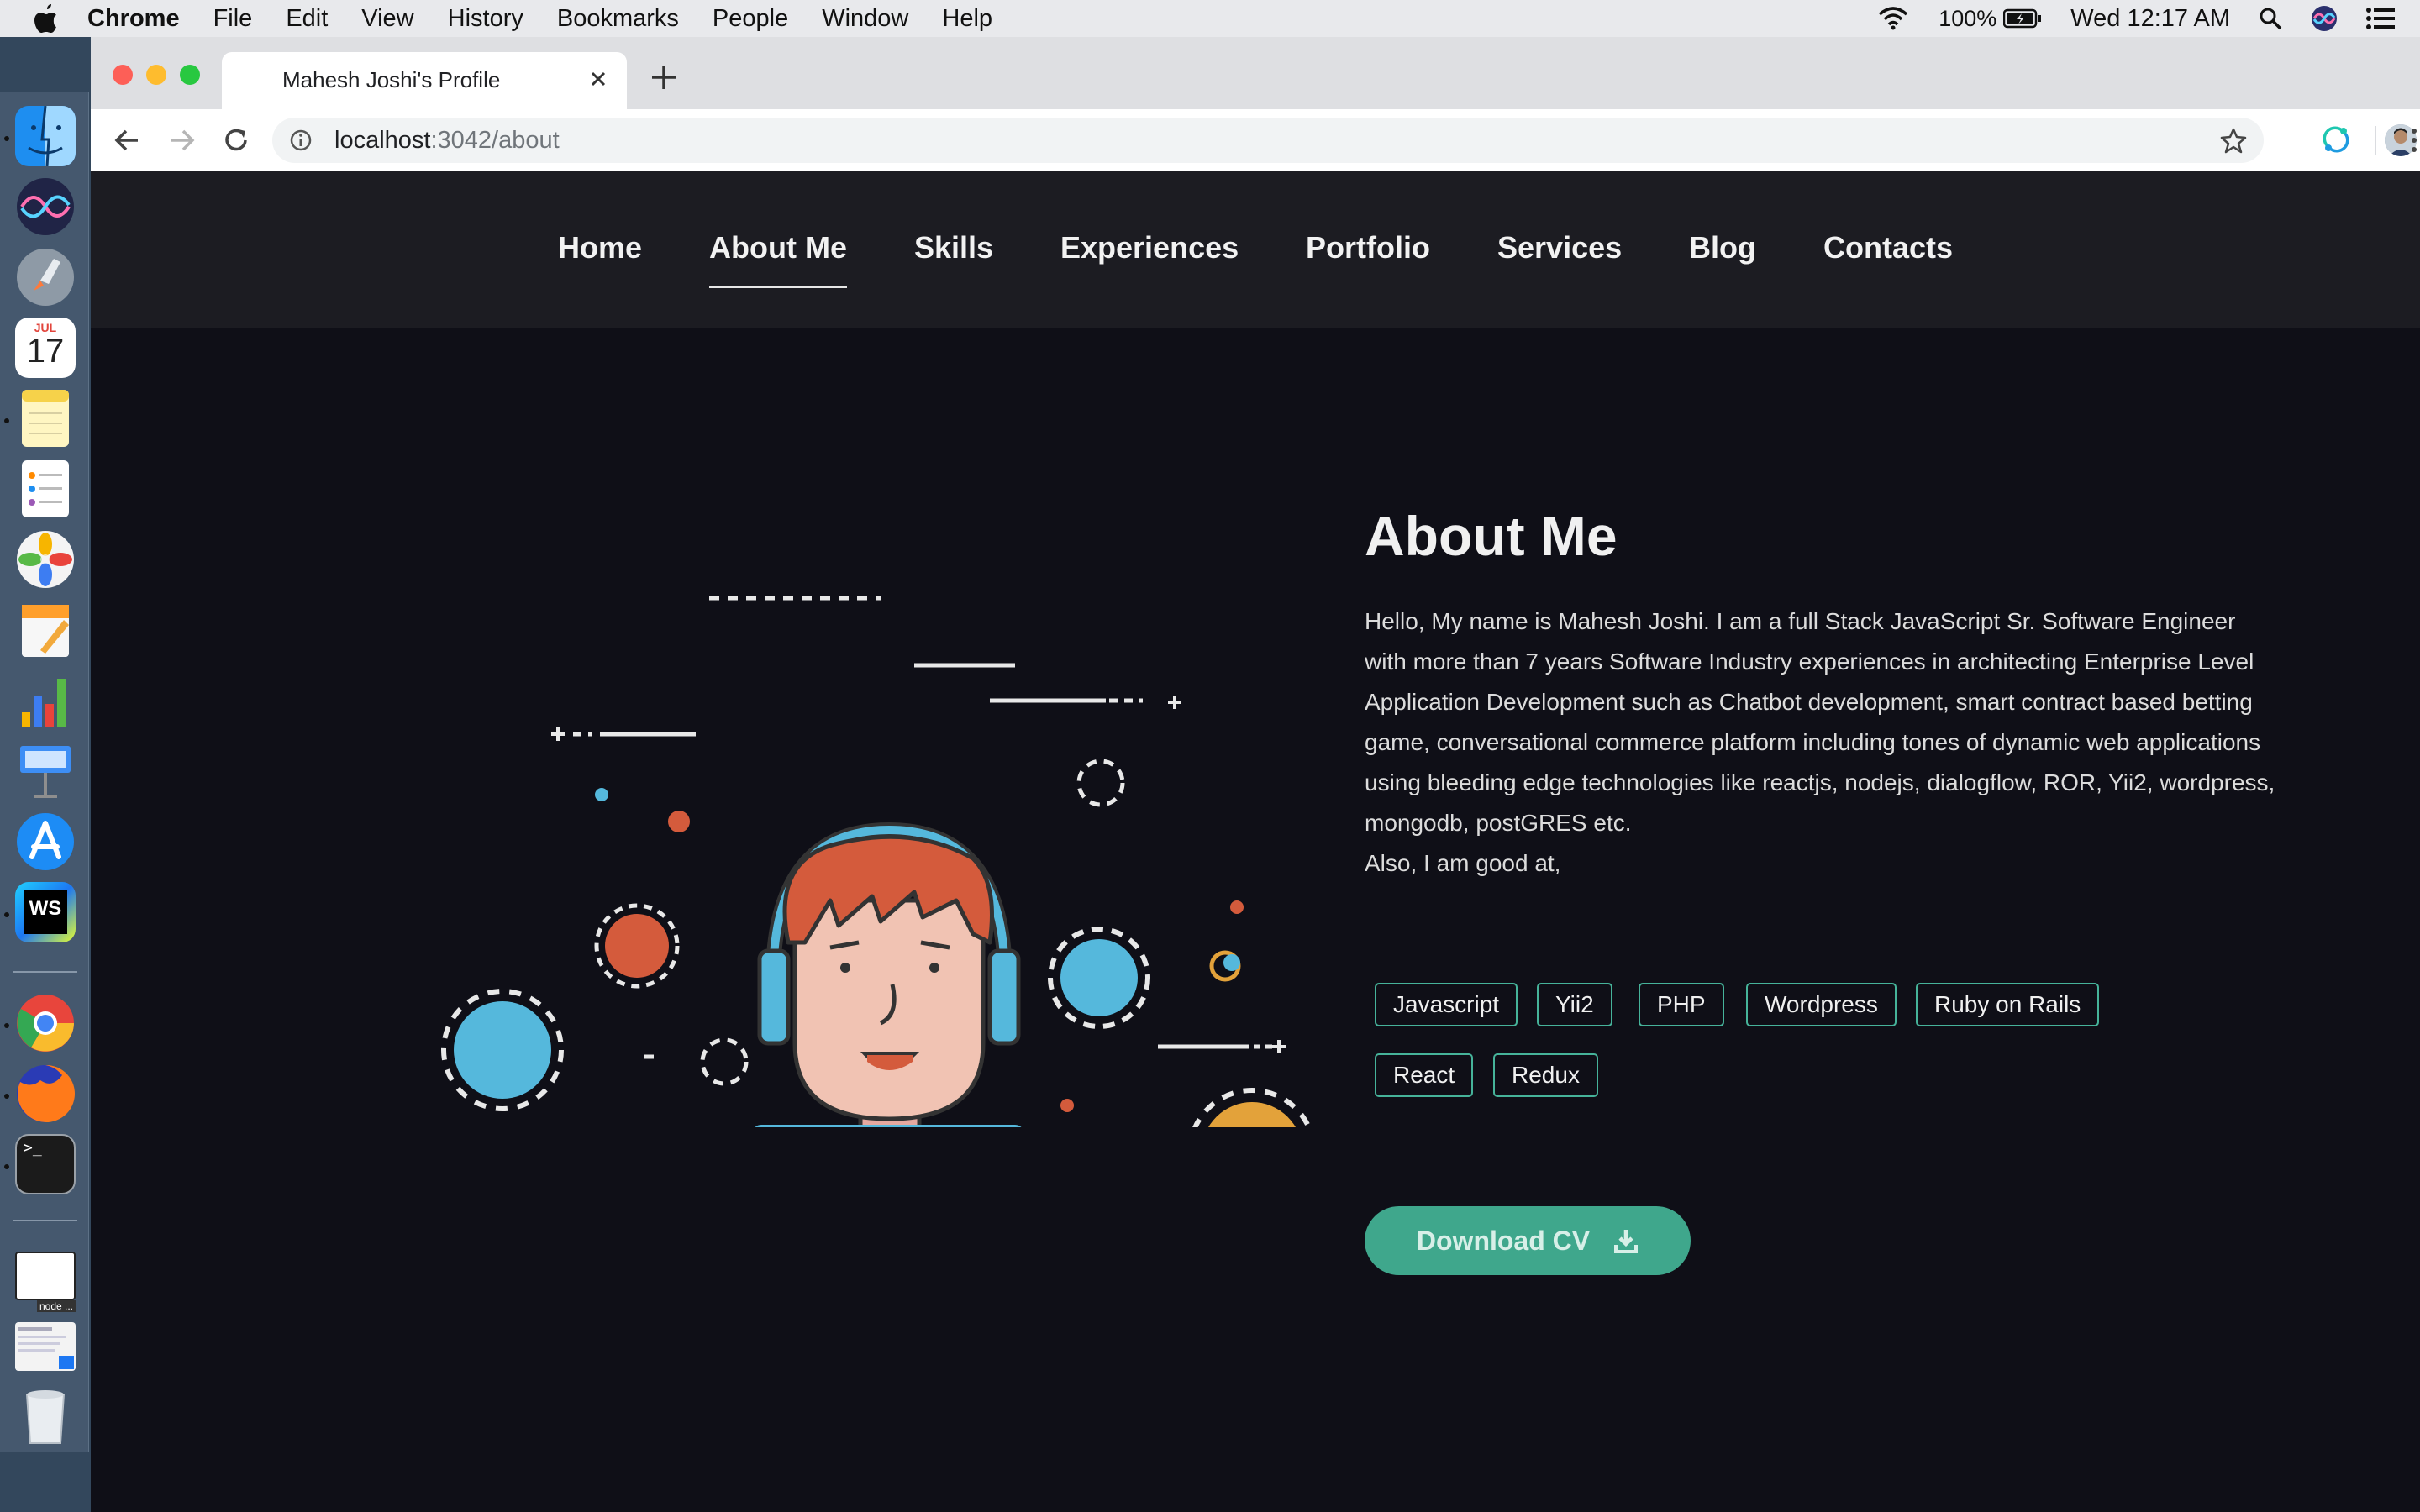  Describe the element at coordinates (1149, 247) in the screenshot. I see `nav-experiences: Experiences` at that location.